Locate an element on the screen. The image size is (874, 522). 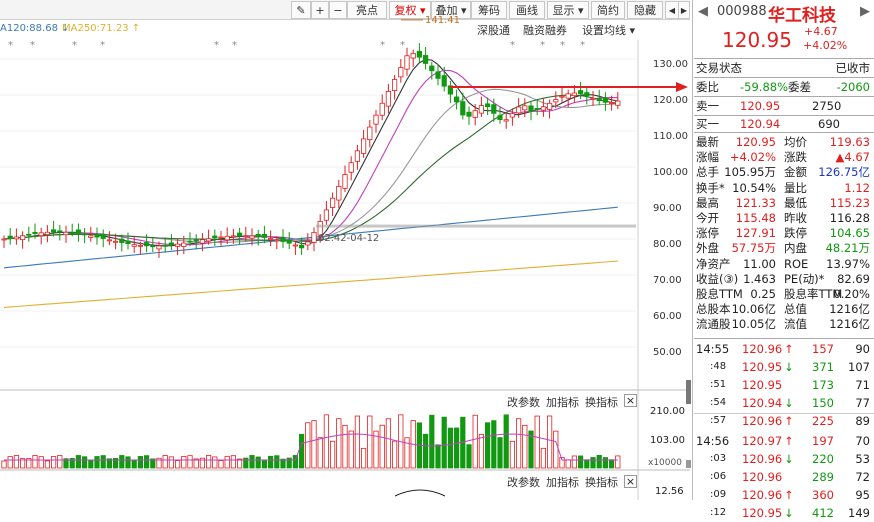
stat-row: 收益(③) 1.463 PE(动)* 82.69 is located at coordinates (784, 279).